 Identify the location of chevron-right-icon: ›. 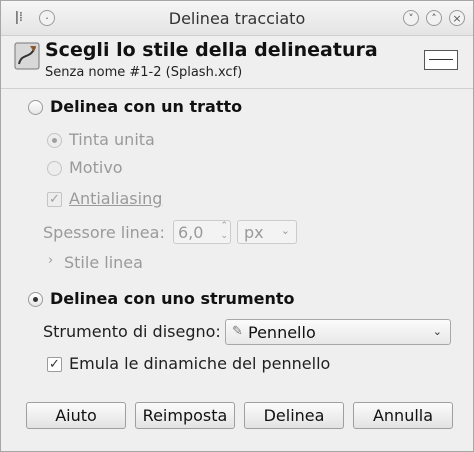
(50, 260).